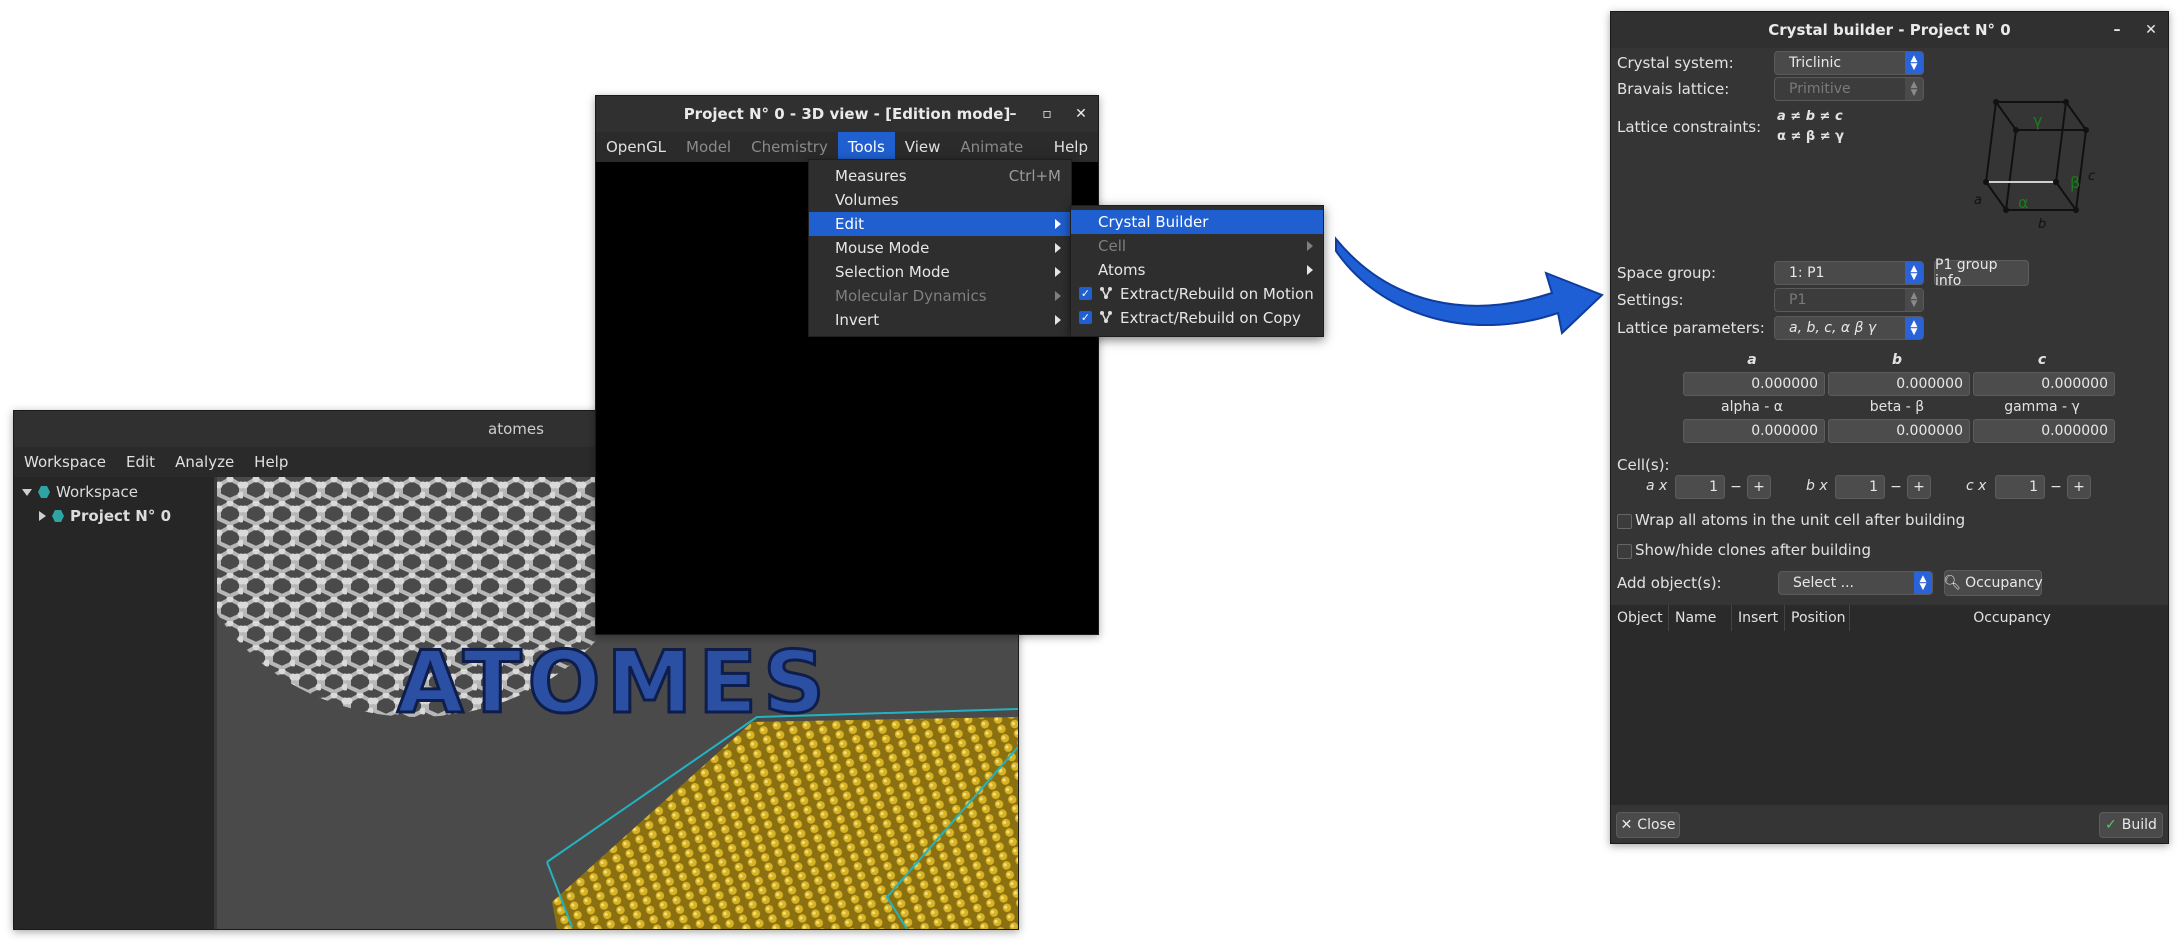 Image resolution: width=2181 pixels, height=946 pixels. What do you see at coordinates (1640, 618) in the screenshot?
I see `column-object: Object` at bounding box center [1640, 618].